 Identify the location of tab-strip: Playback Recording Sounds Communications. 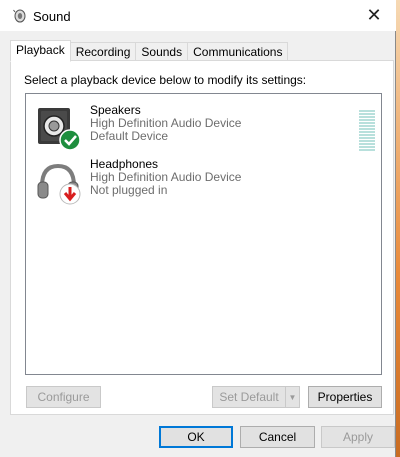
(149, 51).